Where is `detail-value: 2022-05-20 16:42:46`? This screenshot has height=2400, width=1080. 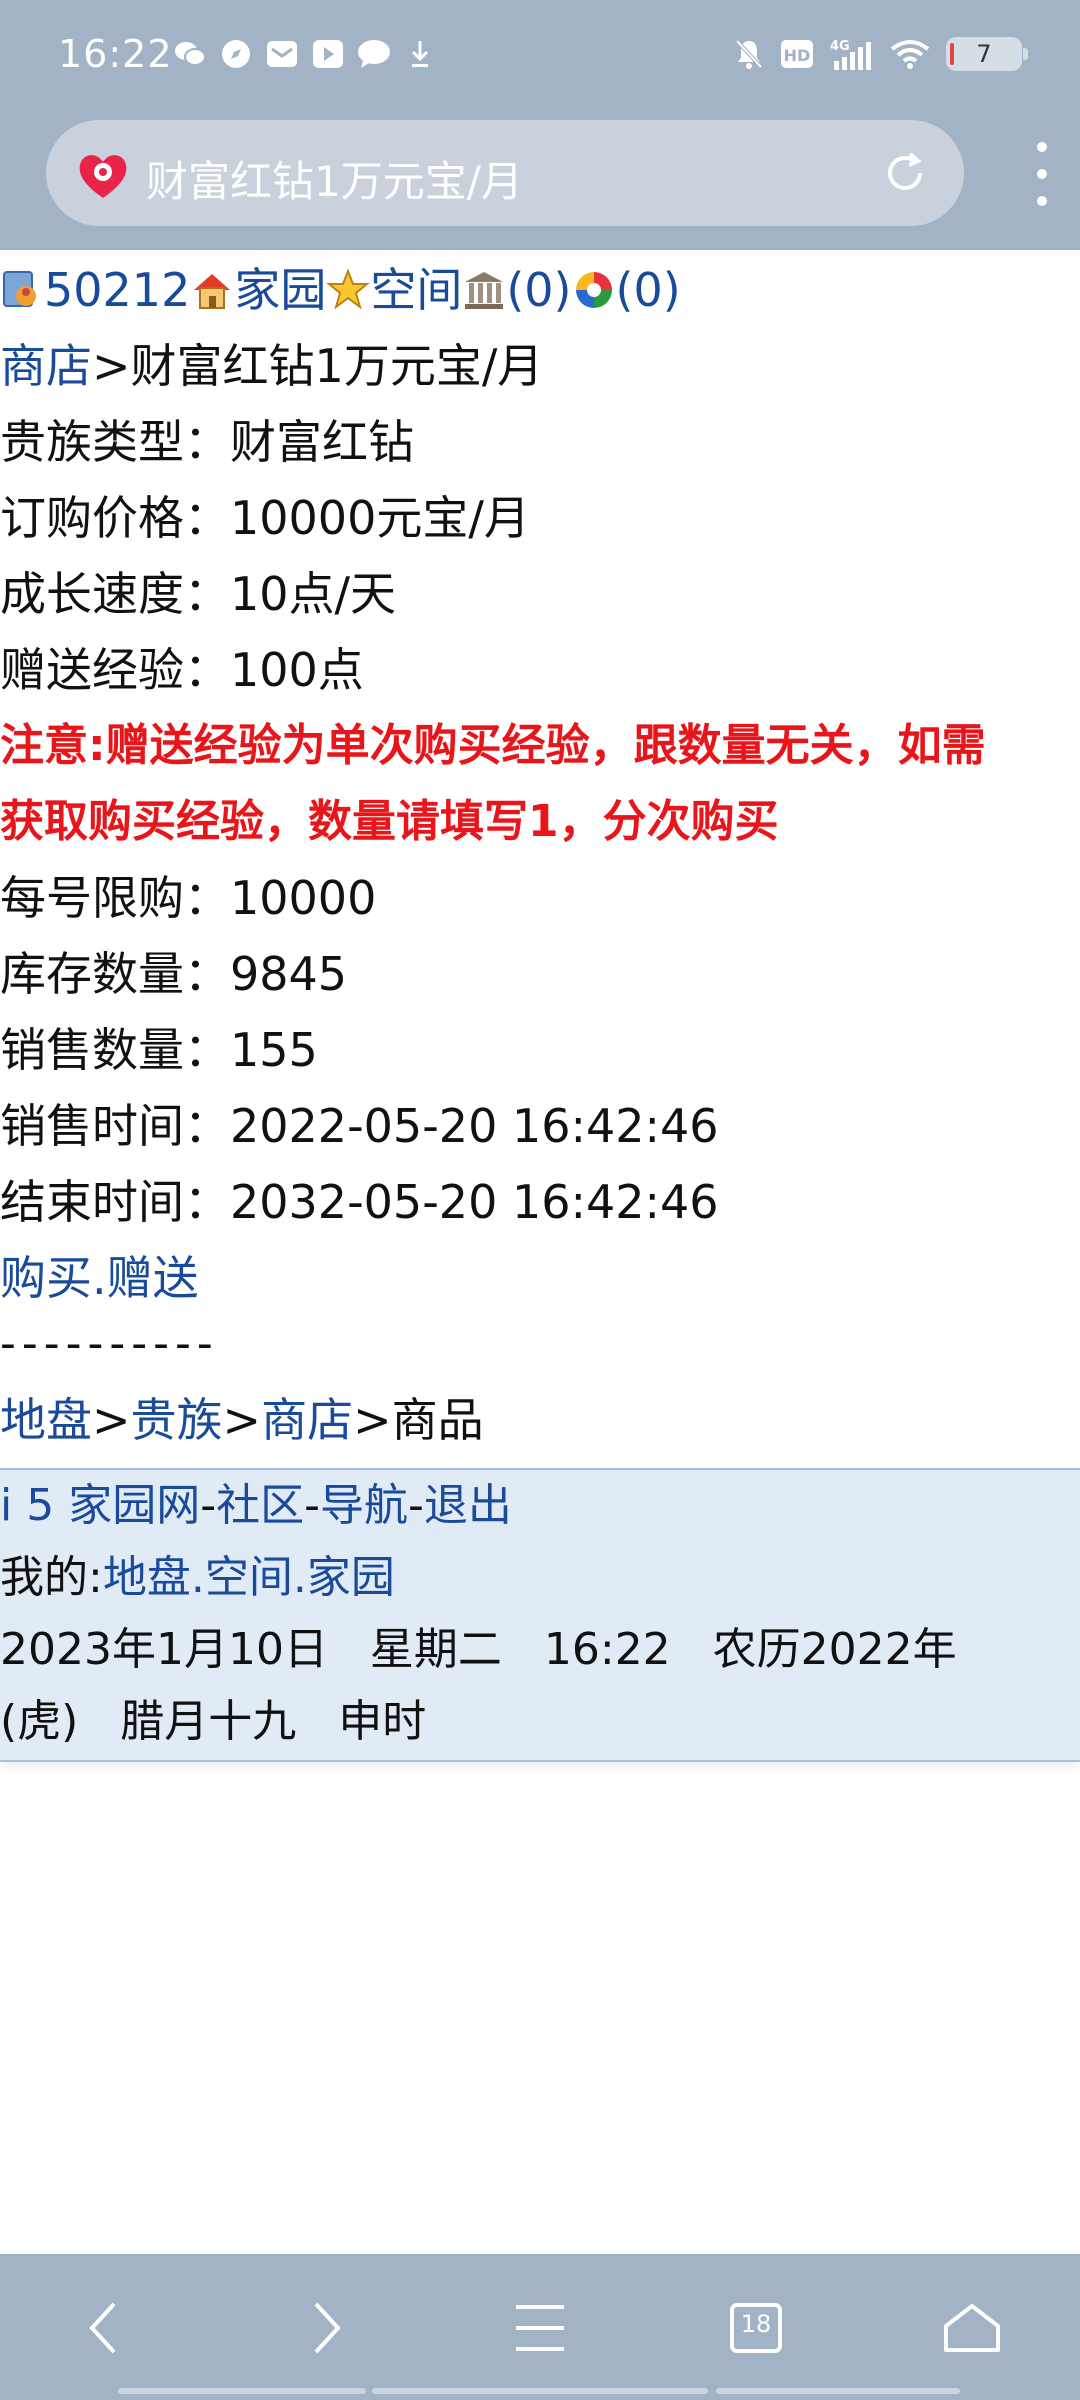
detail-value: 2022-05-20 16:42:46 is located at coordinates (474, 1126).